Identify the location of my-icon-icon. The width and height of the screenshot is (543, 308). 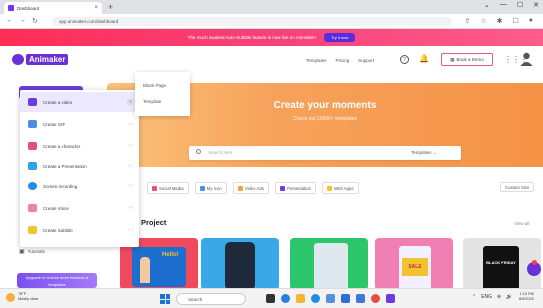
(202, 188).